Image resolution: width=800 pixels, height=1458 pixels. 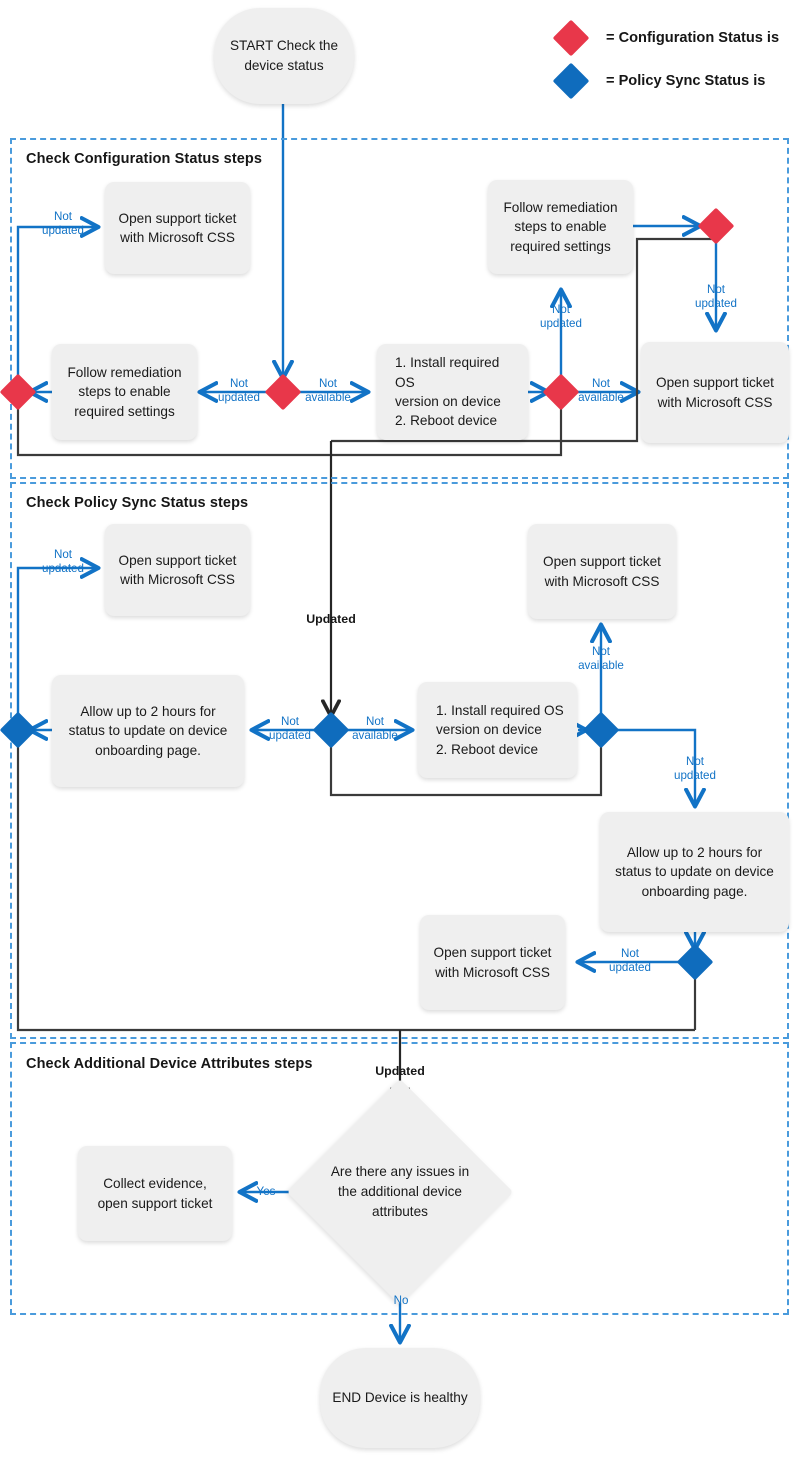 What do you see at coordinates (305, 65) in the screenshot?
I see `start-line-3: status` at bounding box center [305, 65].